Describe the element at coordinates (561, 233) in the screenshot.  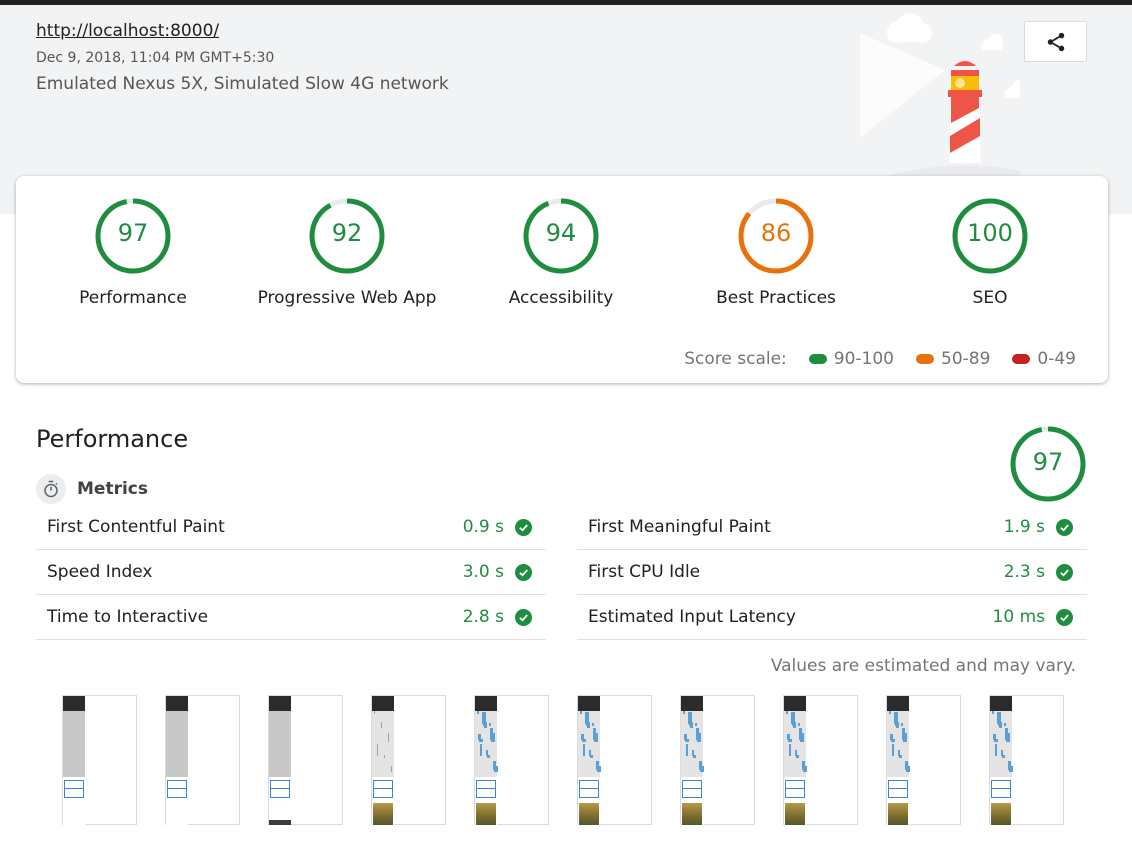
I see `gauge-value: 94` at that location.